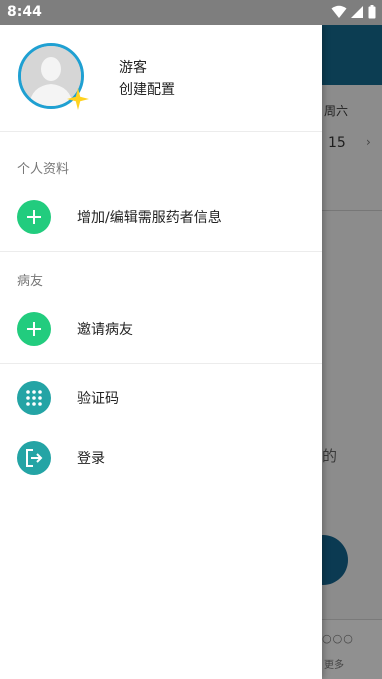 Image resolution: width=382 pixels, height=679 pixels. What do you see at coordinates (330, 456) in the screenshot?
I see `background-text: 的` at bounding box center [330, 456].